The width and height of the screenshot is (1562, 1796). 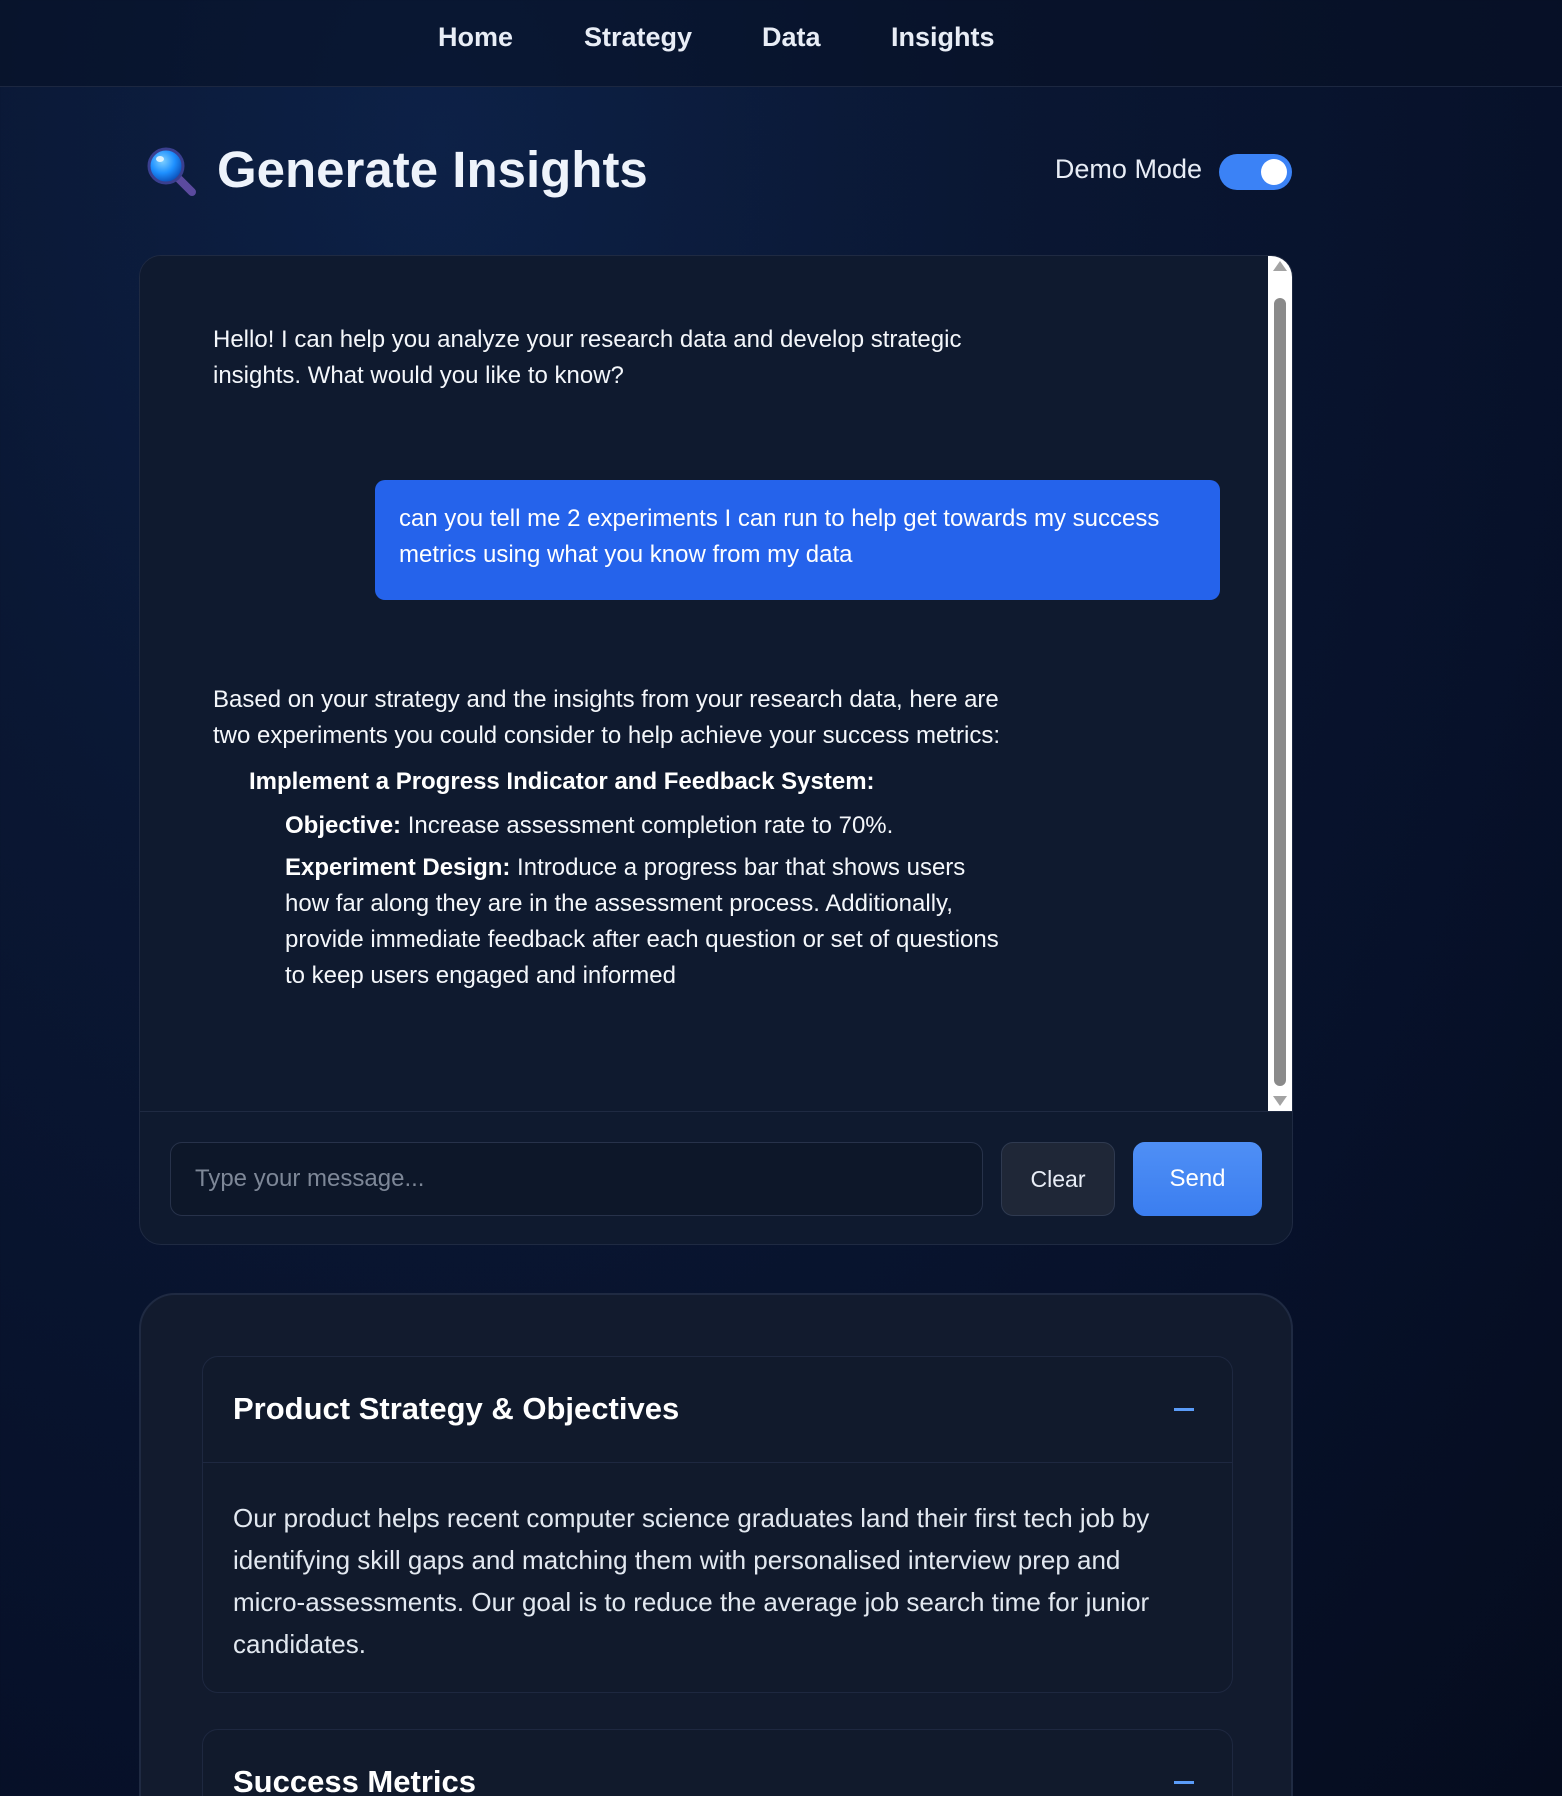 I want to click on nav-data: Data, so click(x=791, y=37).